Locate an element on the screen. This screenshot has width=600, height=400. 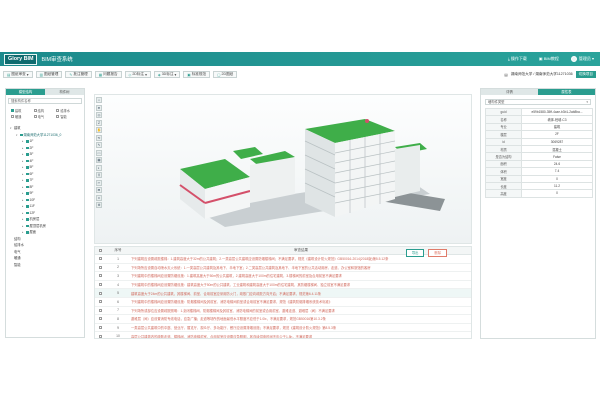
viewport-tool-icon: ⚙ is located at coordinates (99, 205).